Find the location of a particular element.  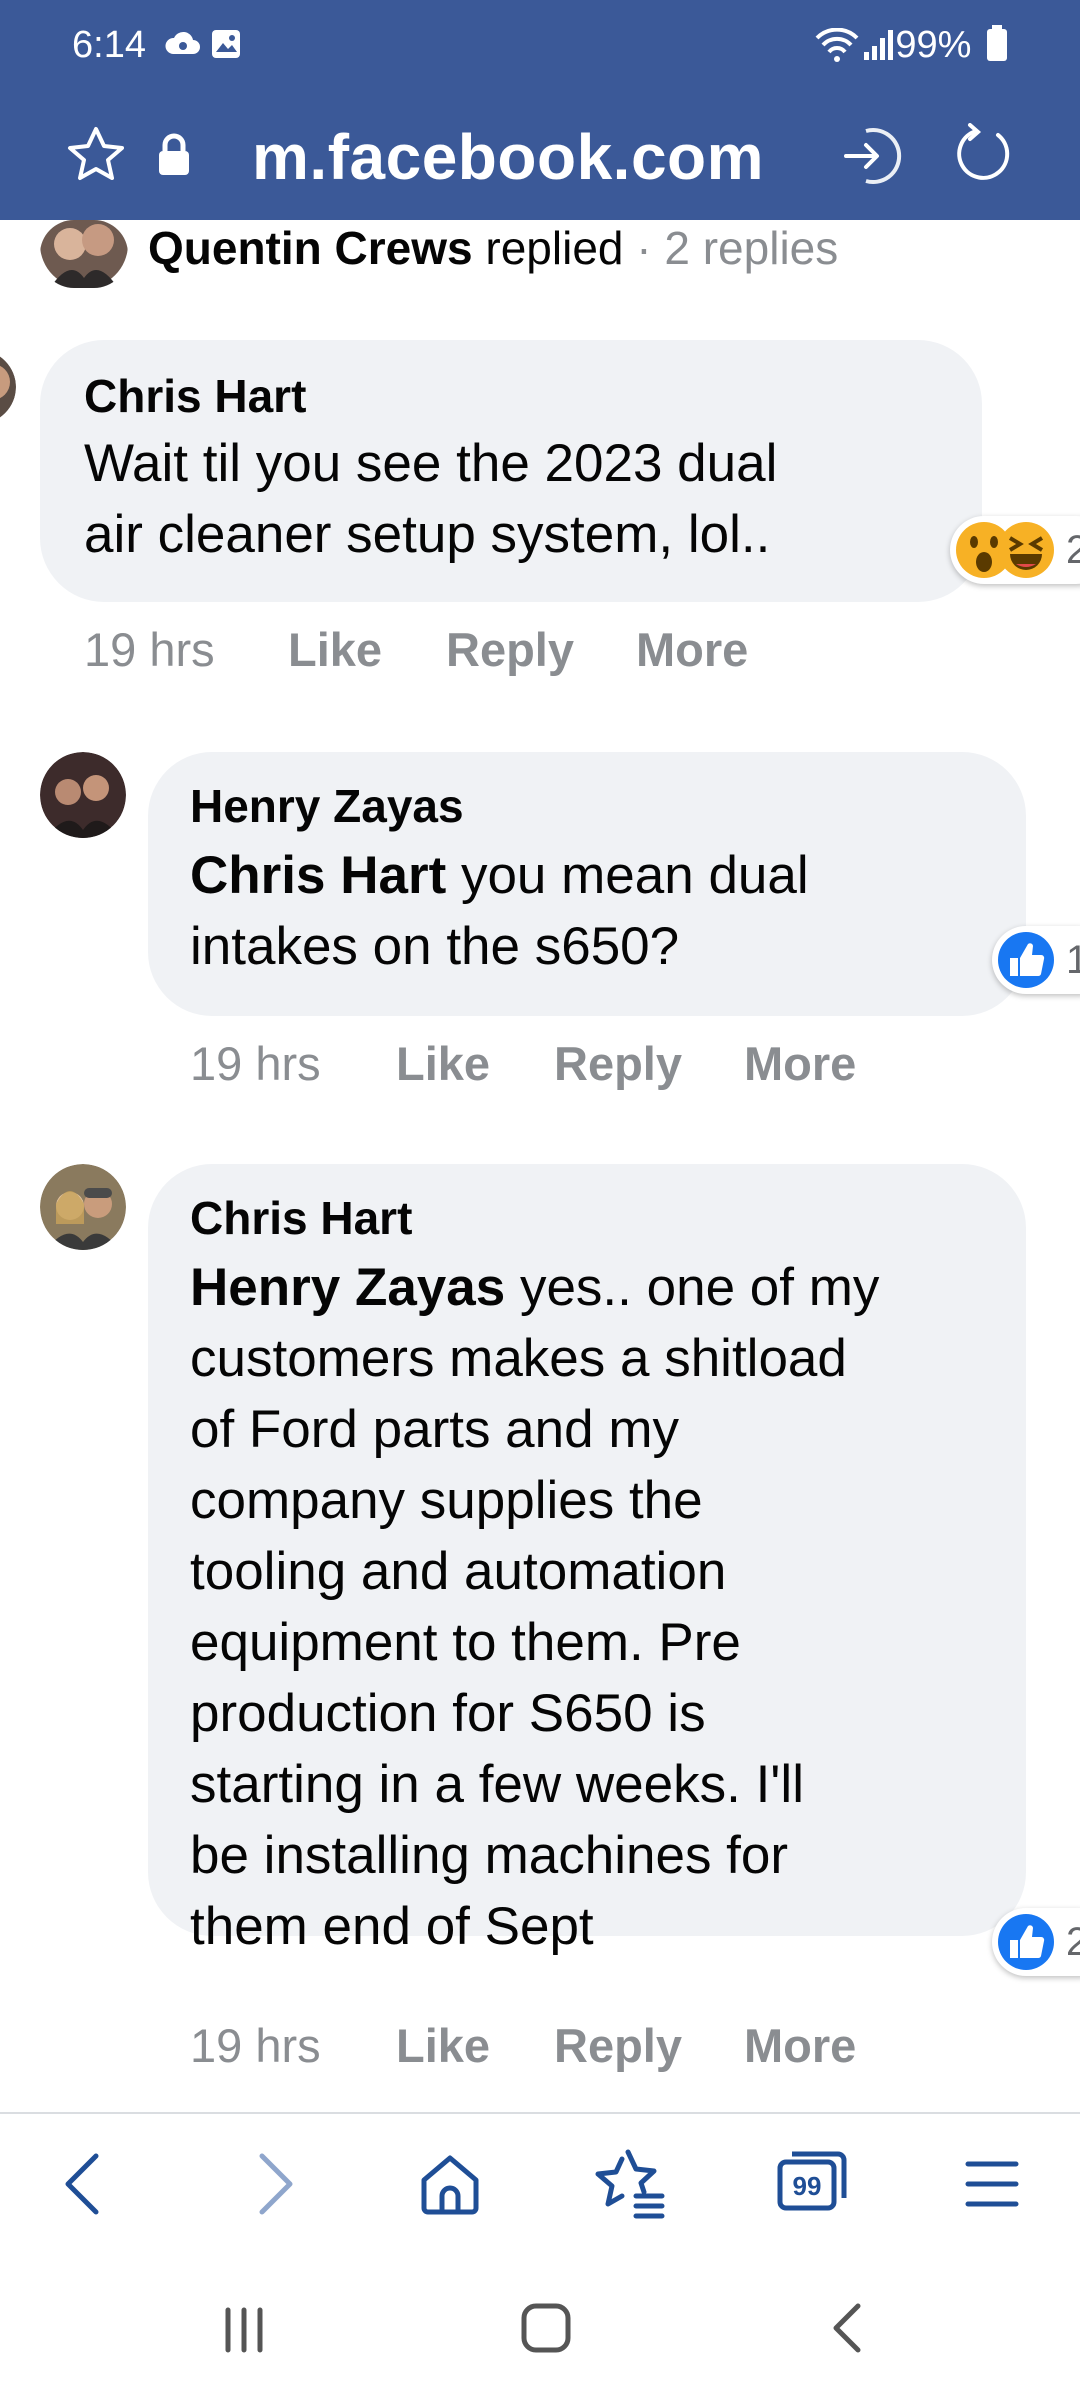

replied-author: Quentin Crews is located at coordinates (310, 248).